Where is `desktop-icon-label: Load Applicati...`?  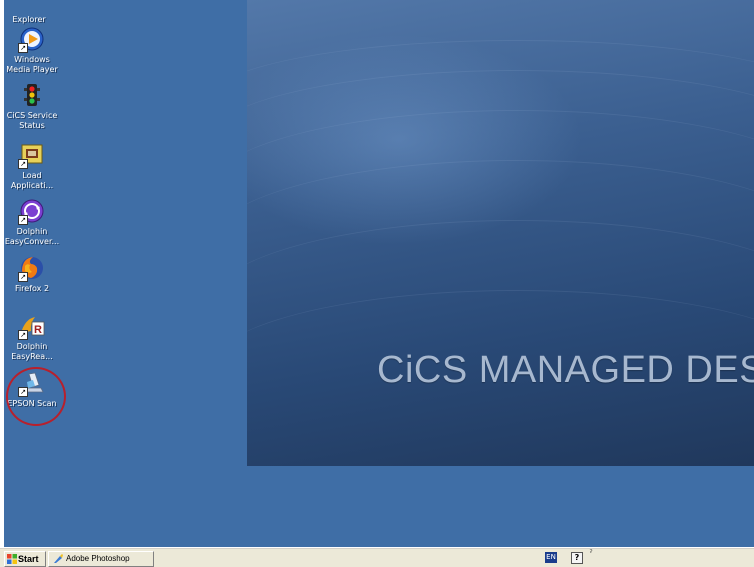
desktop-icon-label: Load Applicati... is located at coordinates (32, 180).